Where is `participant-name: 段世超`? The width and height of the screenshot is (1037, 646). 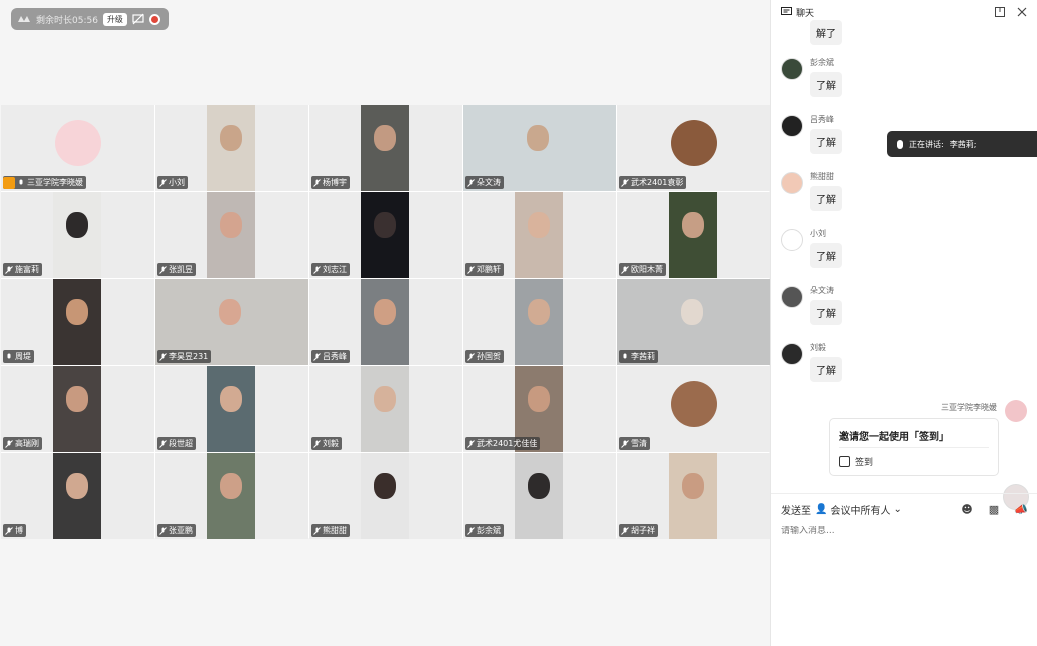
participant-name: 段世超 is located at coordinates (181, 443).